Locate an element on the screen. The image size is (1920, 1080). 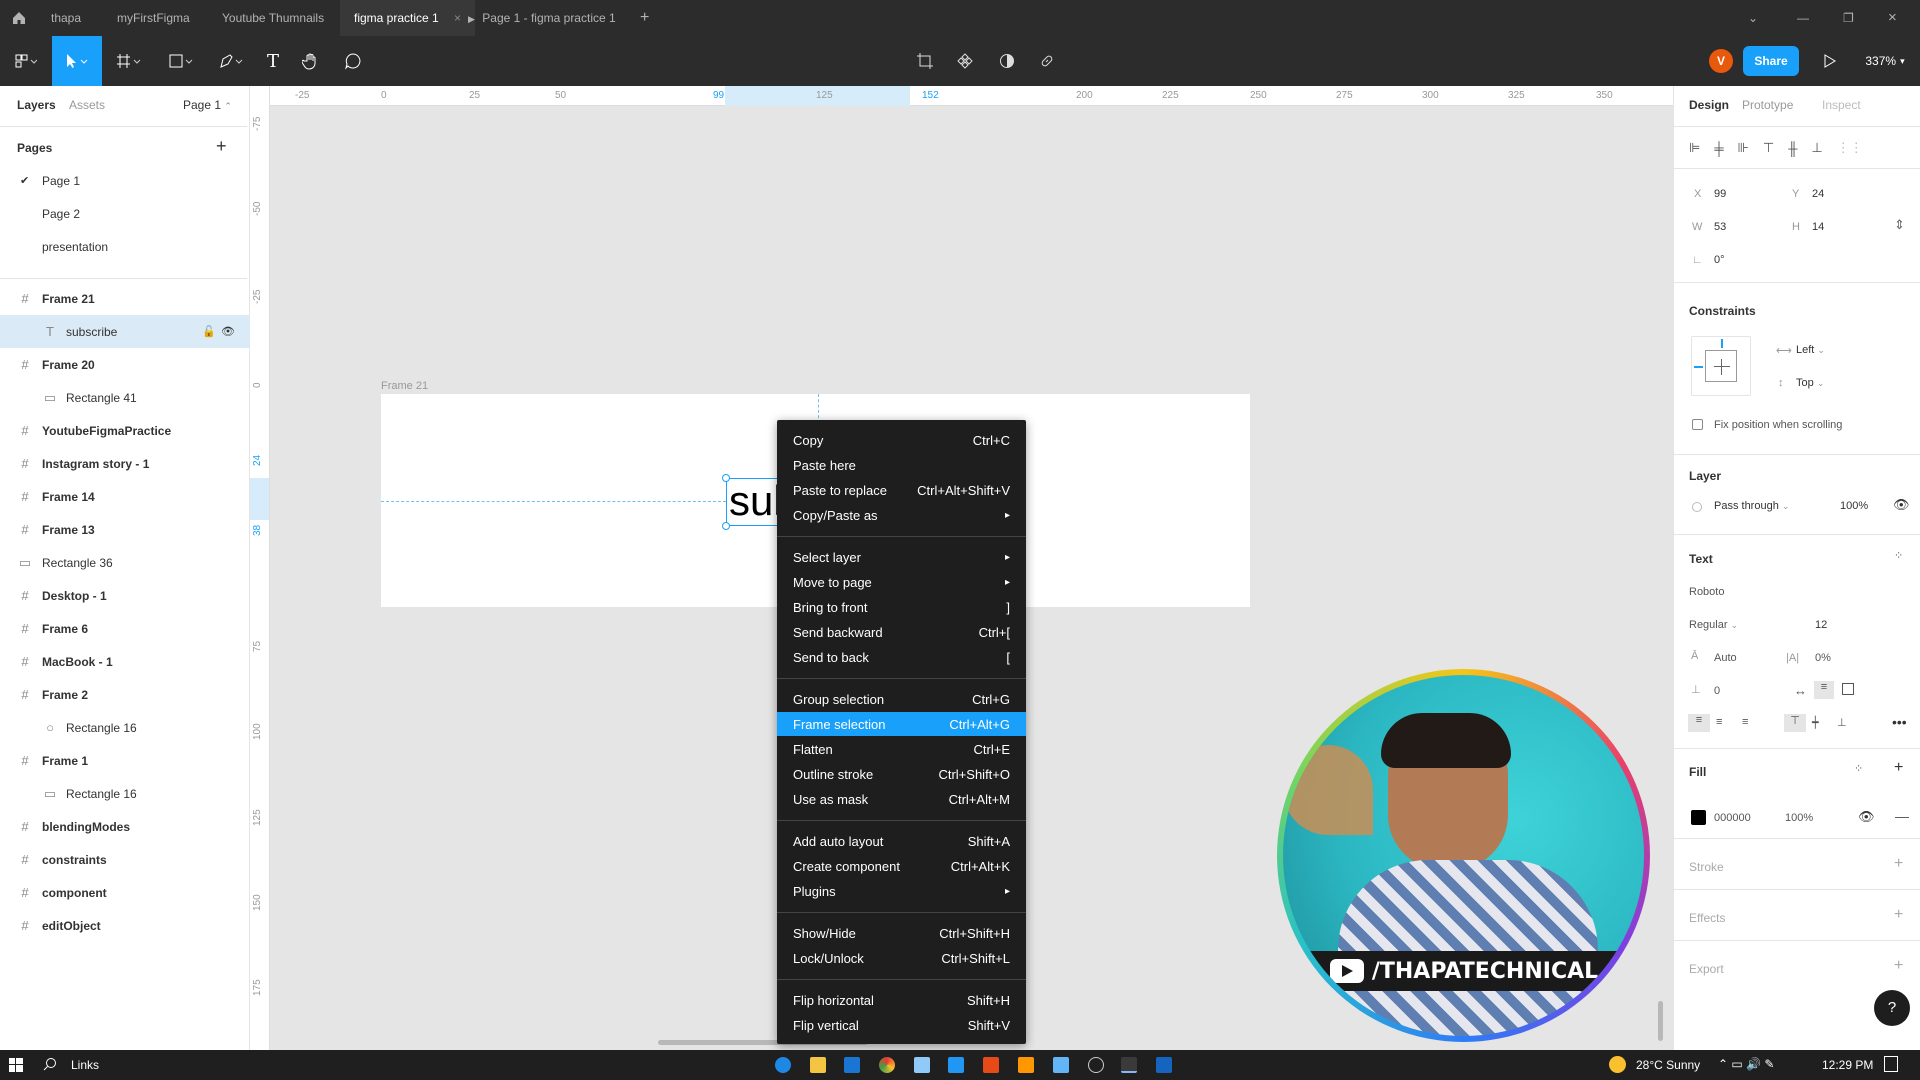
layer-item: ▭ Rectangle 41 is located at coordinates (125, 397).